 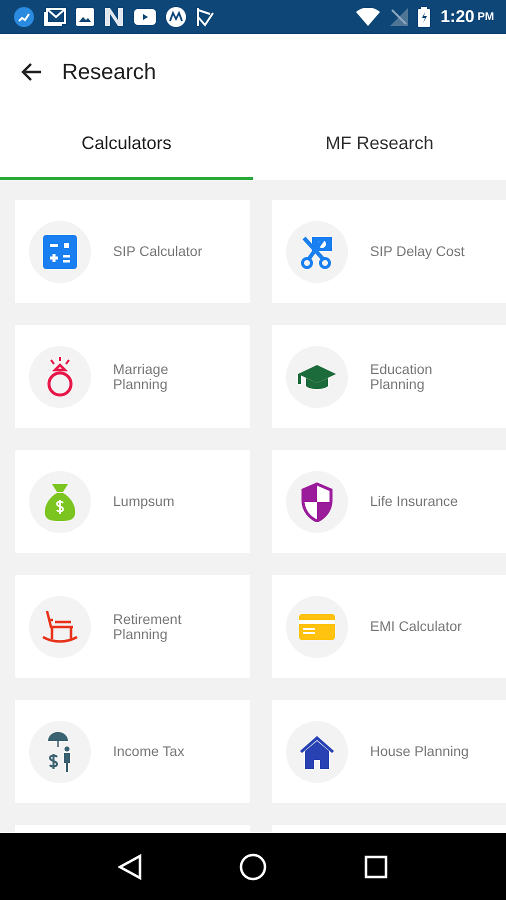 What do you see at coordinates (31, 72) in the screenshot?
I see `back-arrow-icon` at bounding box center [31, 72].